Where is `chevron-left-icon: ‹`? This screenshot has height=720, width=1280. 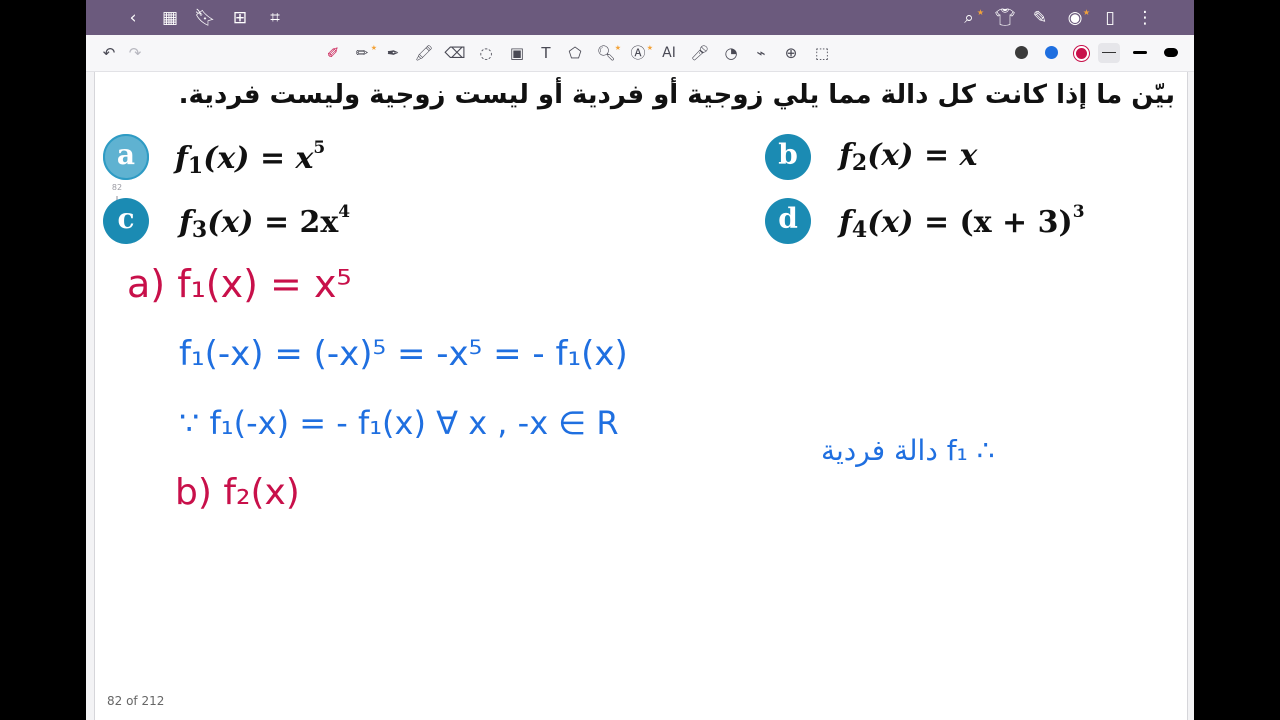 chevron-left-icon: ‹ is located at coordinates (133, 18).